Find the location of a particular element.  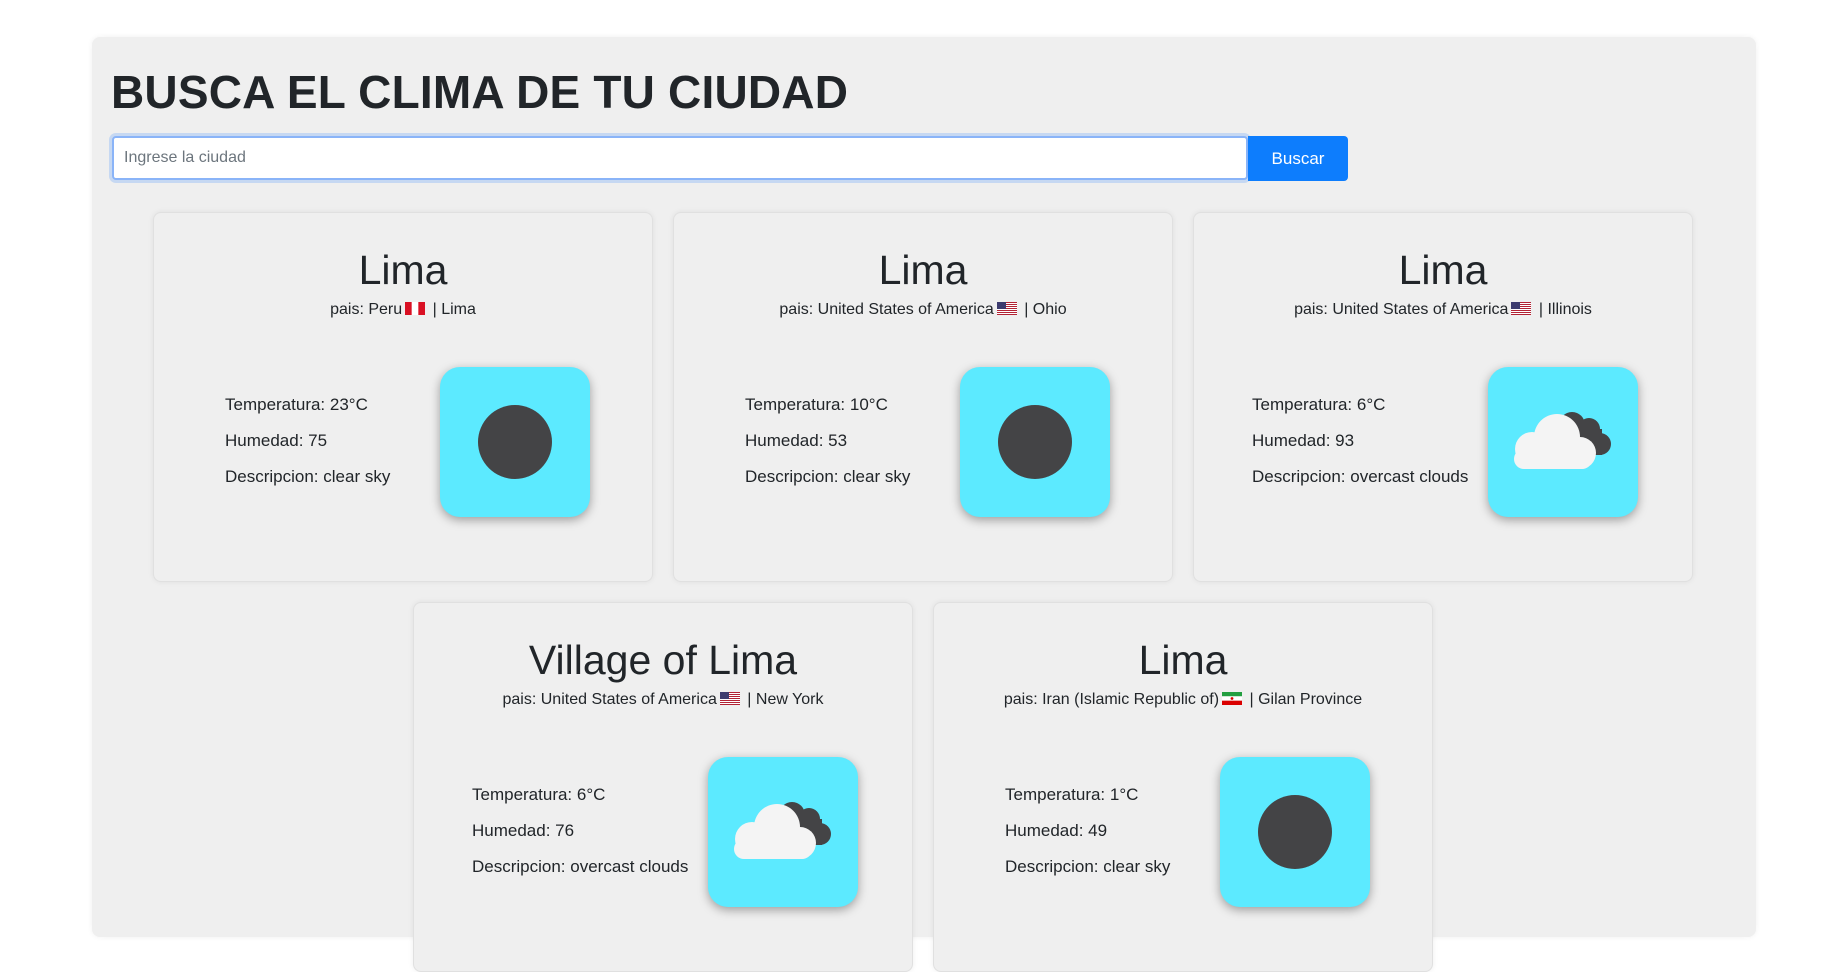

humidity-value: 49 is located at coordinates (1098, 830).